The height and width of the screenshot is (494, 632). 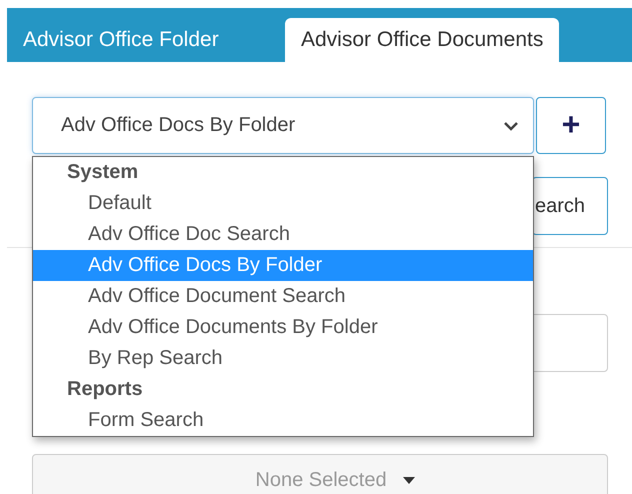 What do you see at coordinates (103, 172) in the screenshot?
I see `group-header: System` at bounding box center [103, 172].